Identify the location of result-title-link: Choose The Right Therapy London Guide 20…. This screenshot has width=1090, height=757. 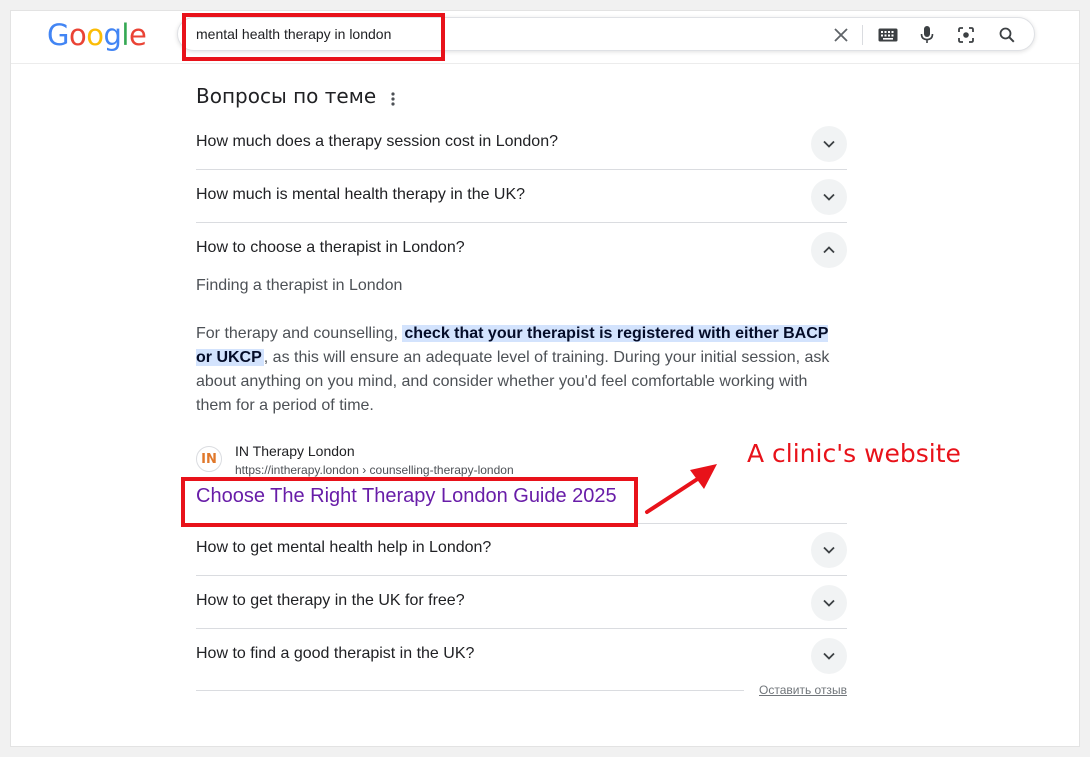
(406, 496).